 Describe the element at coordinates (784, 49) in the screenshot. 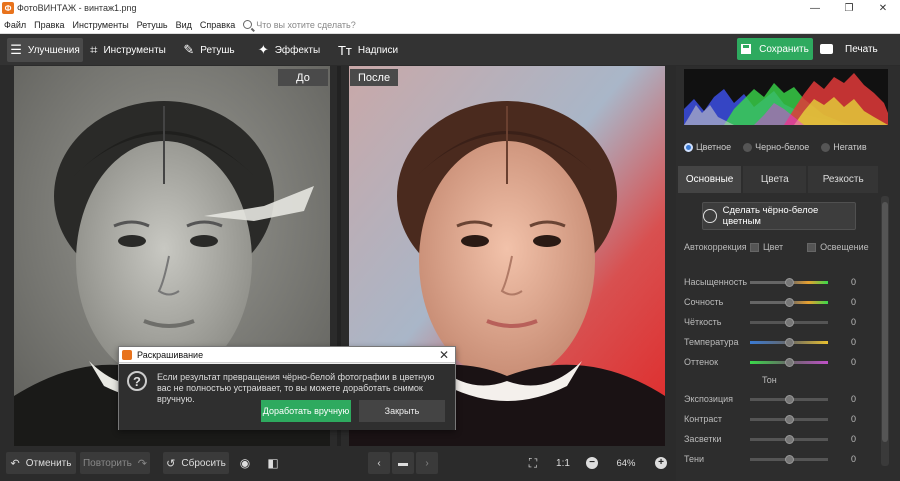

I see `save-label: Сохранить` at that location.